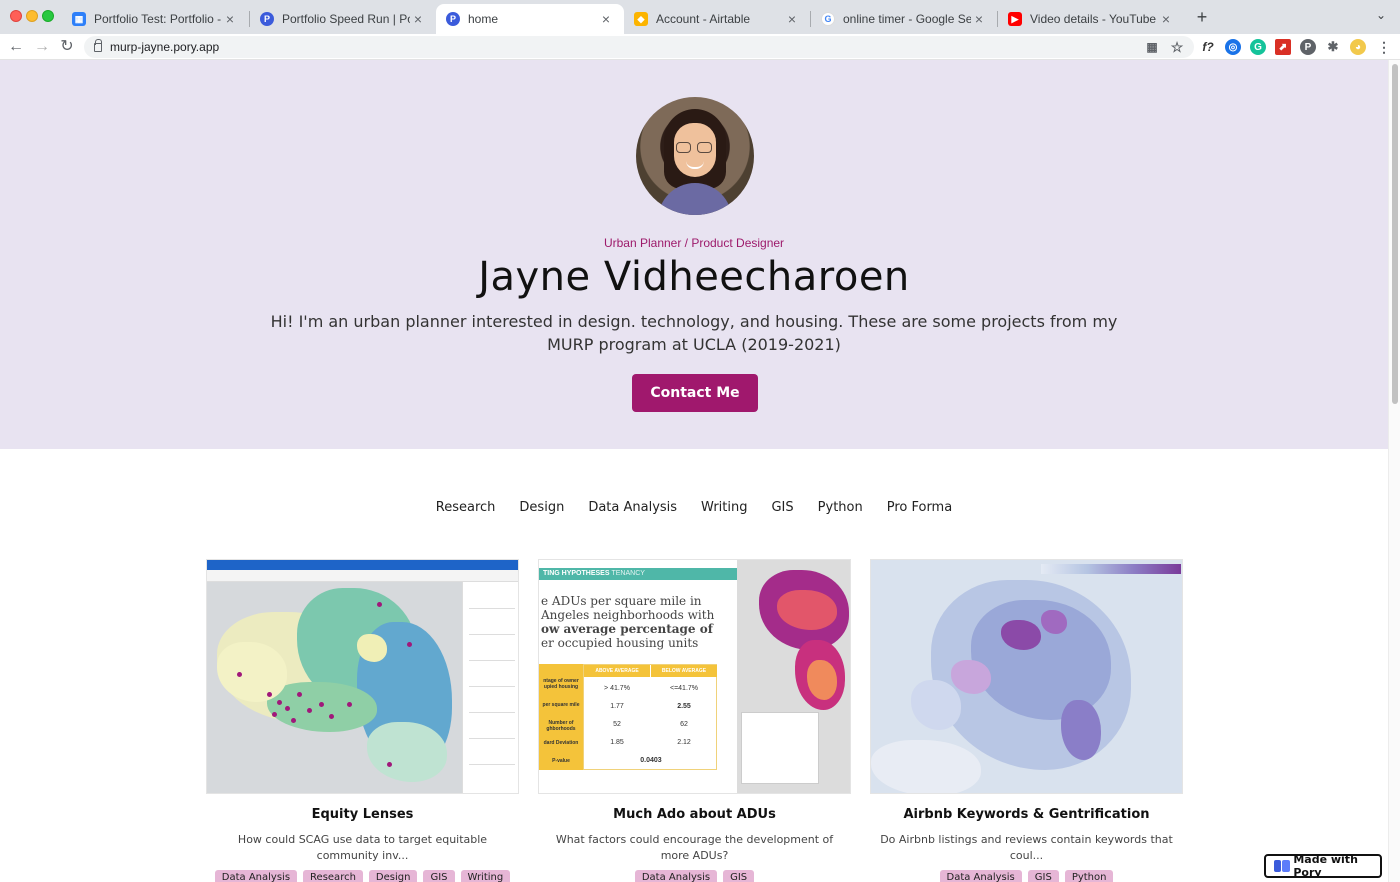  I want to click on bookmark-star-icon: ☆, so click(1177, 47).